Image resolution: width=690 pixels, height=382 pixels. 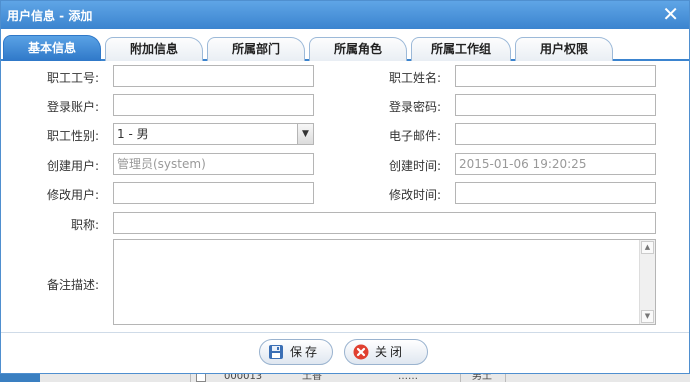 I want to click on tab-basic-info: 基本信息, so click(x=52, y=48).